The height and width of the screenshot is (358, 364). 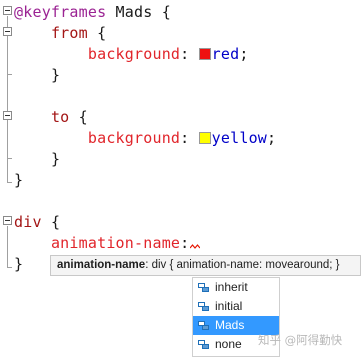 What do you see at coordinates (7, 10) in the screenshot?
I see `collapse-keyframes-icon` at bounding box center [7, 10].